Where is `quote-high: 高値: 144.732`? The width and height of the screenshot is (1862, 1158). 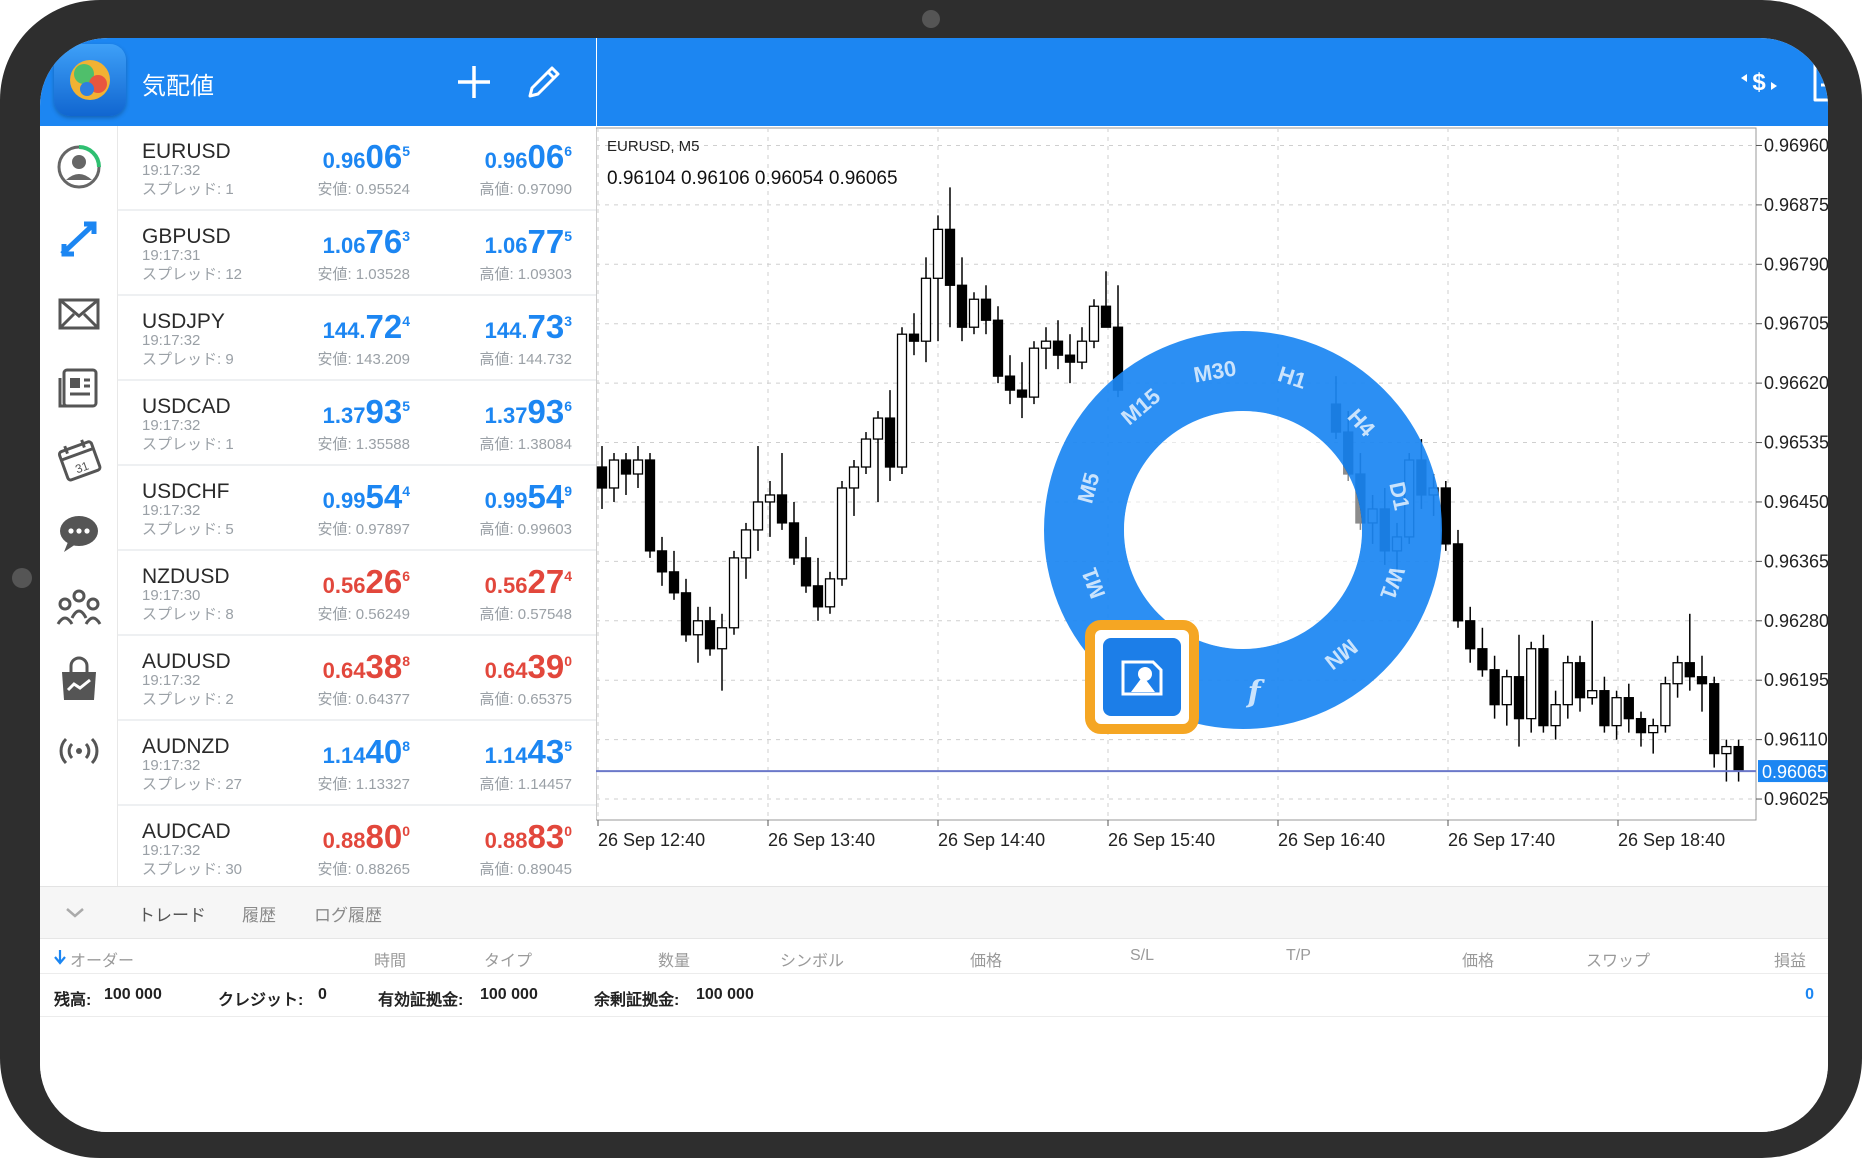 quote-high: 高値: 144.732 is located at coordinates (525, 359).